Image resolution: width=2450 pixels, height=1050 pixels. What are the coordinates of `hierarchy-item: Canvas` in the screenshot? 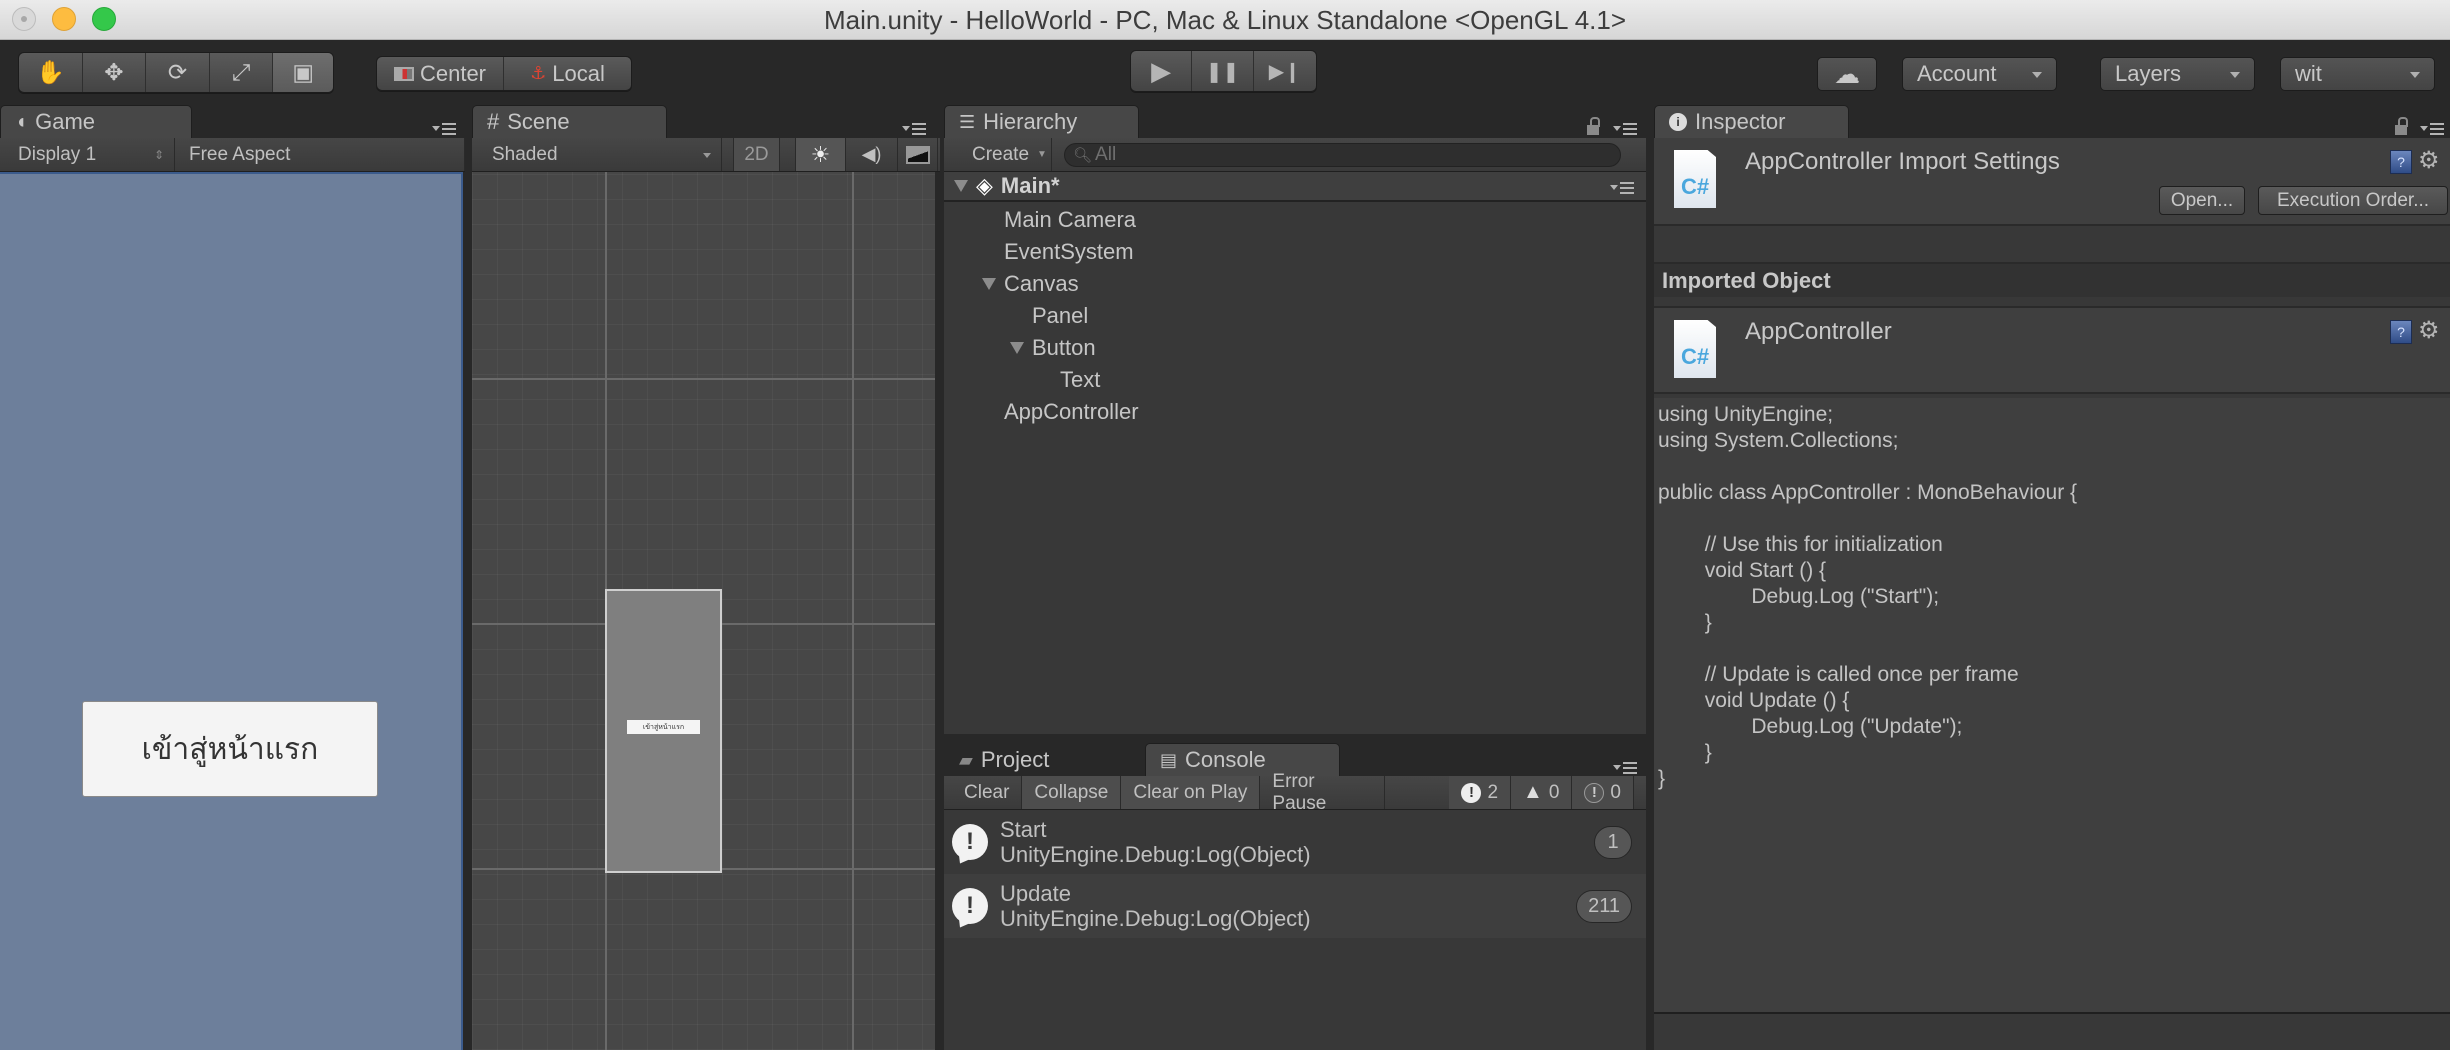 It's located at (1030, 284).